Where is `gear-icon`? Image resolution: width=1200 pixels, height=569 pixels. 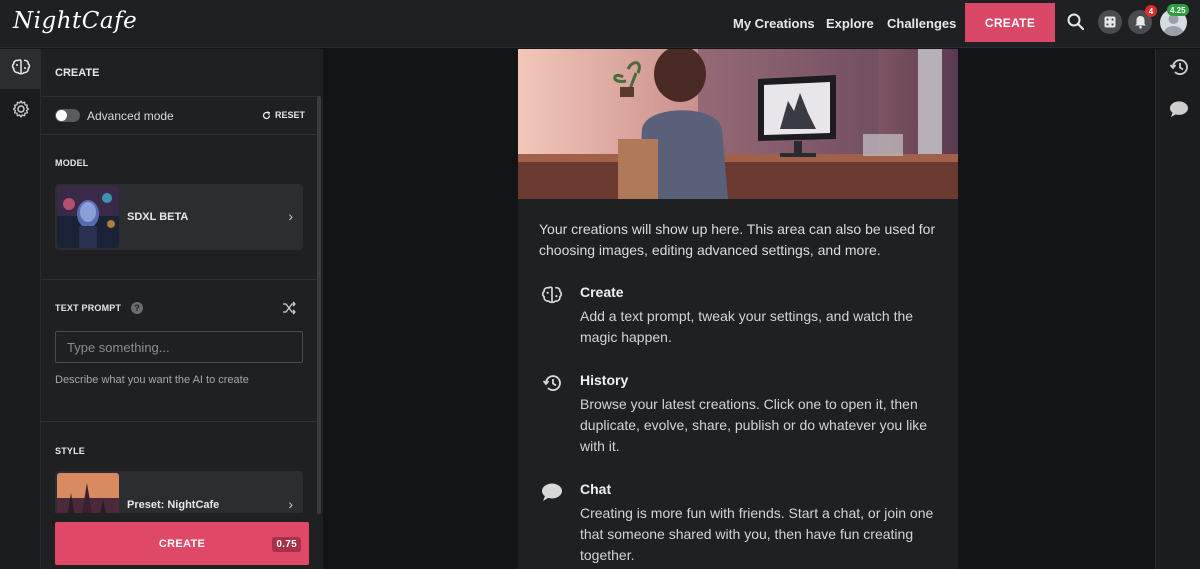
gear-icon is located at coordinates (21, 111).